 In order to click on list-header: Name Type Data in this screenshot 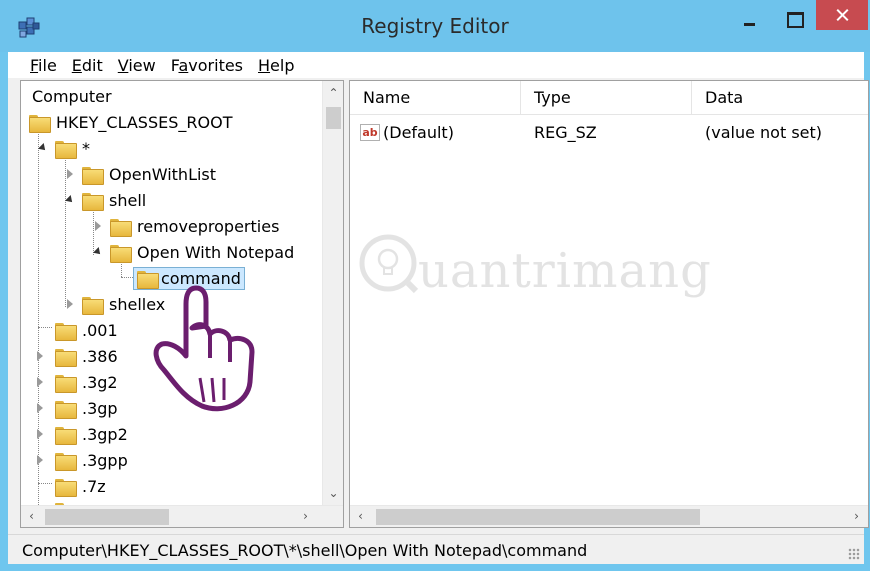, I will do `click(609, 98)`.